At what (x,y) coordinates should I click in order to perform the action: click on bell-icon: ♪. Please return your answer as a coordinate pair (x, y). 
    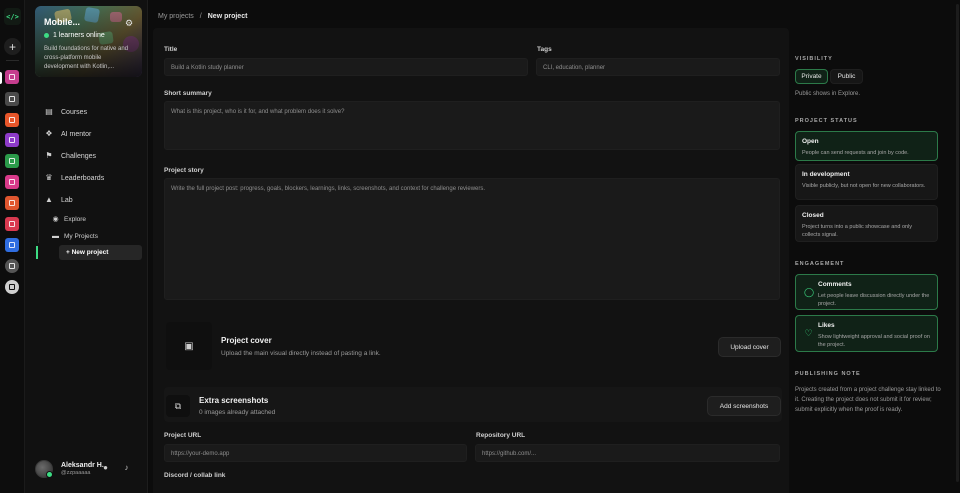
    Looking at the image, I should click on (126, 467).